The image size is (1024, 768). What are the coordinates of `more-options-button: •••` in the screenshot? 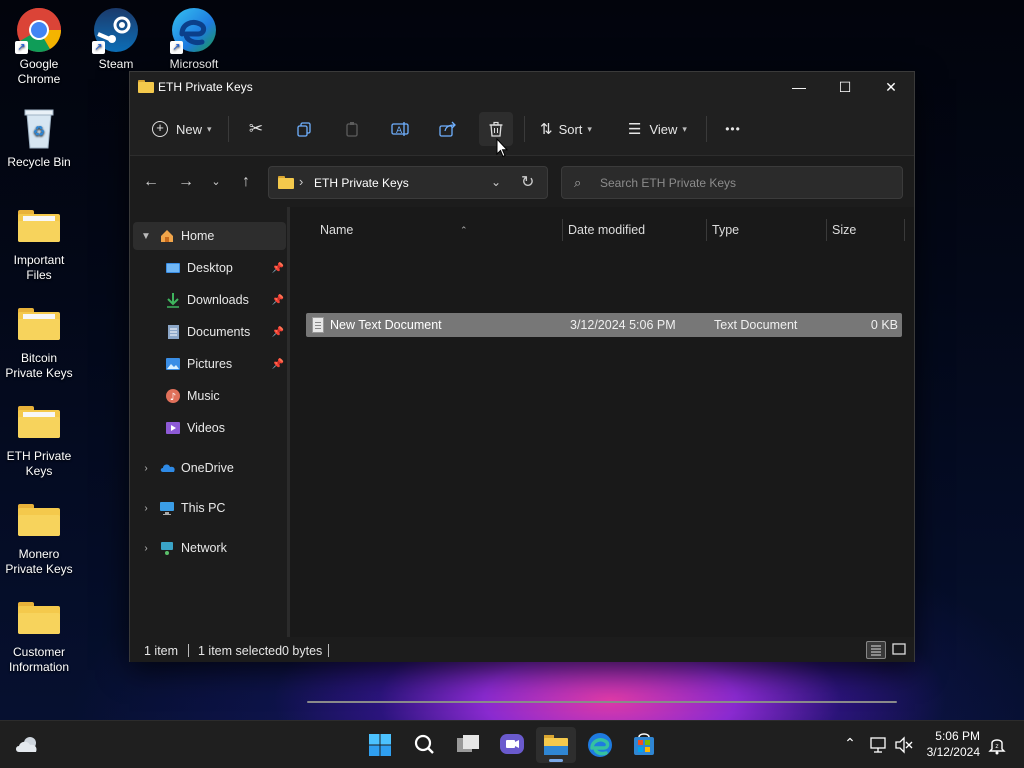 It's located at (733, 129).